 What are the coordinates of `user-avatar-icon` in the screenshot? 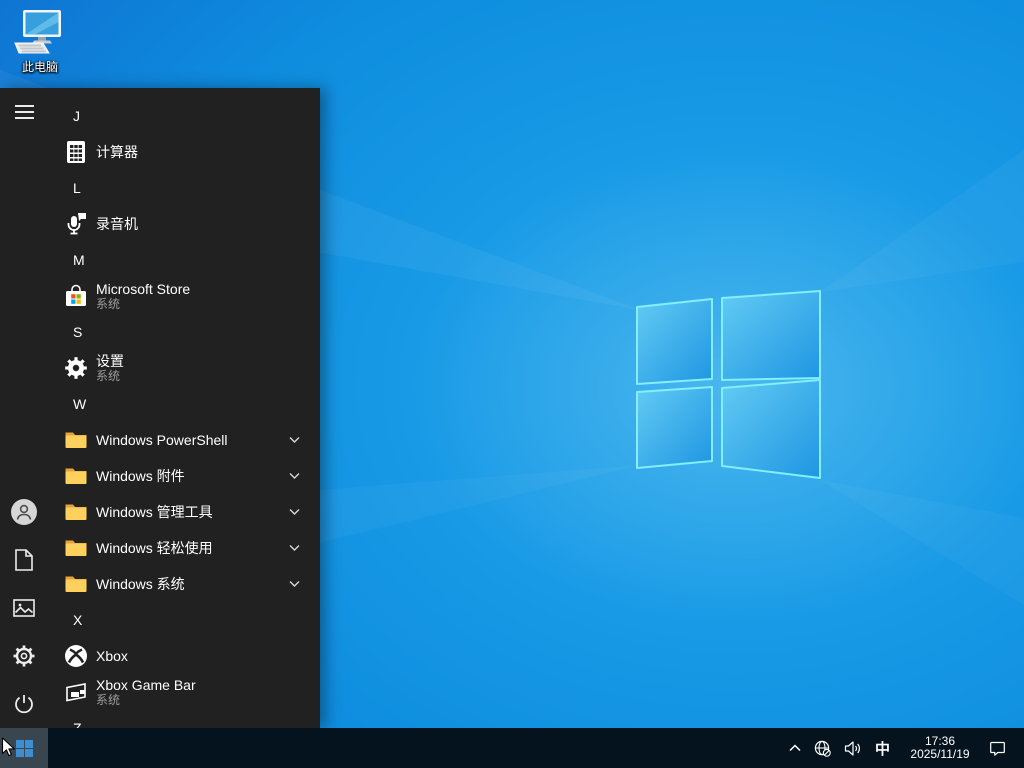 It's located at (24, 512).